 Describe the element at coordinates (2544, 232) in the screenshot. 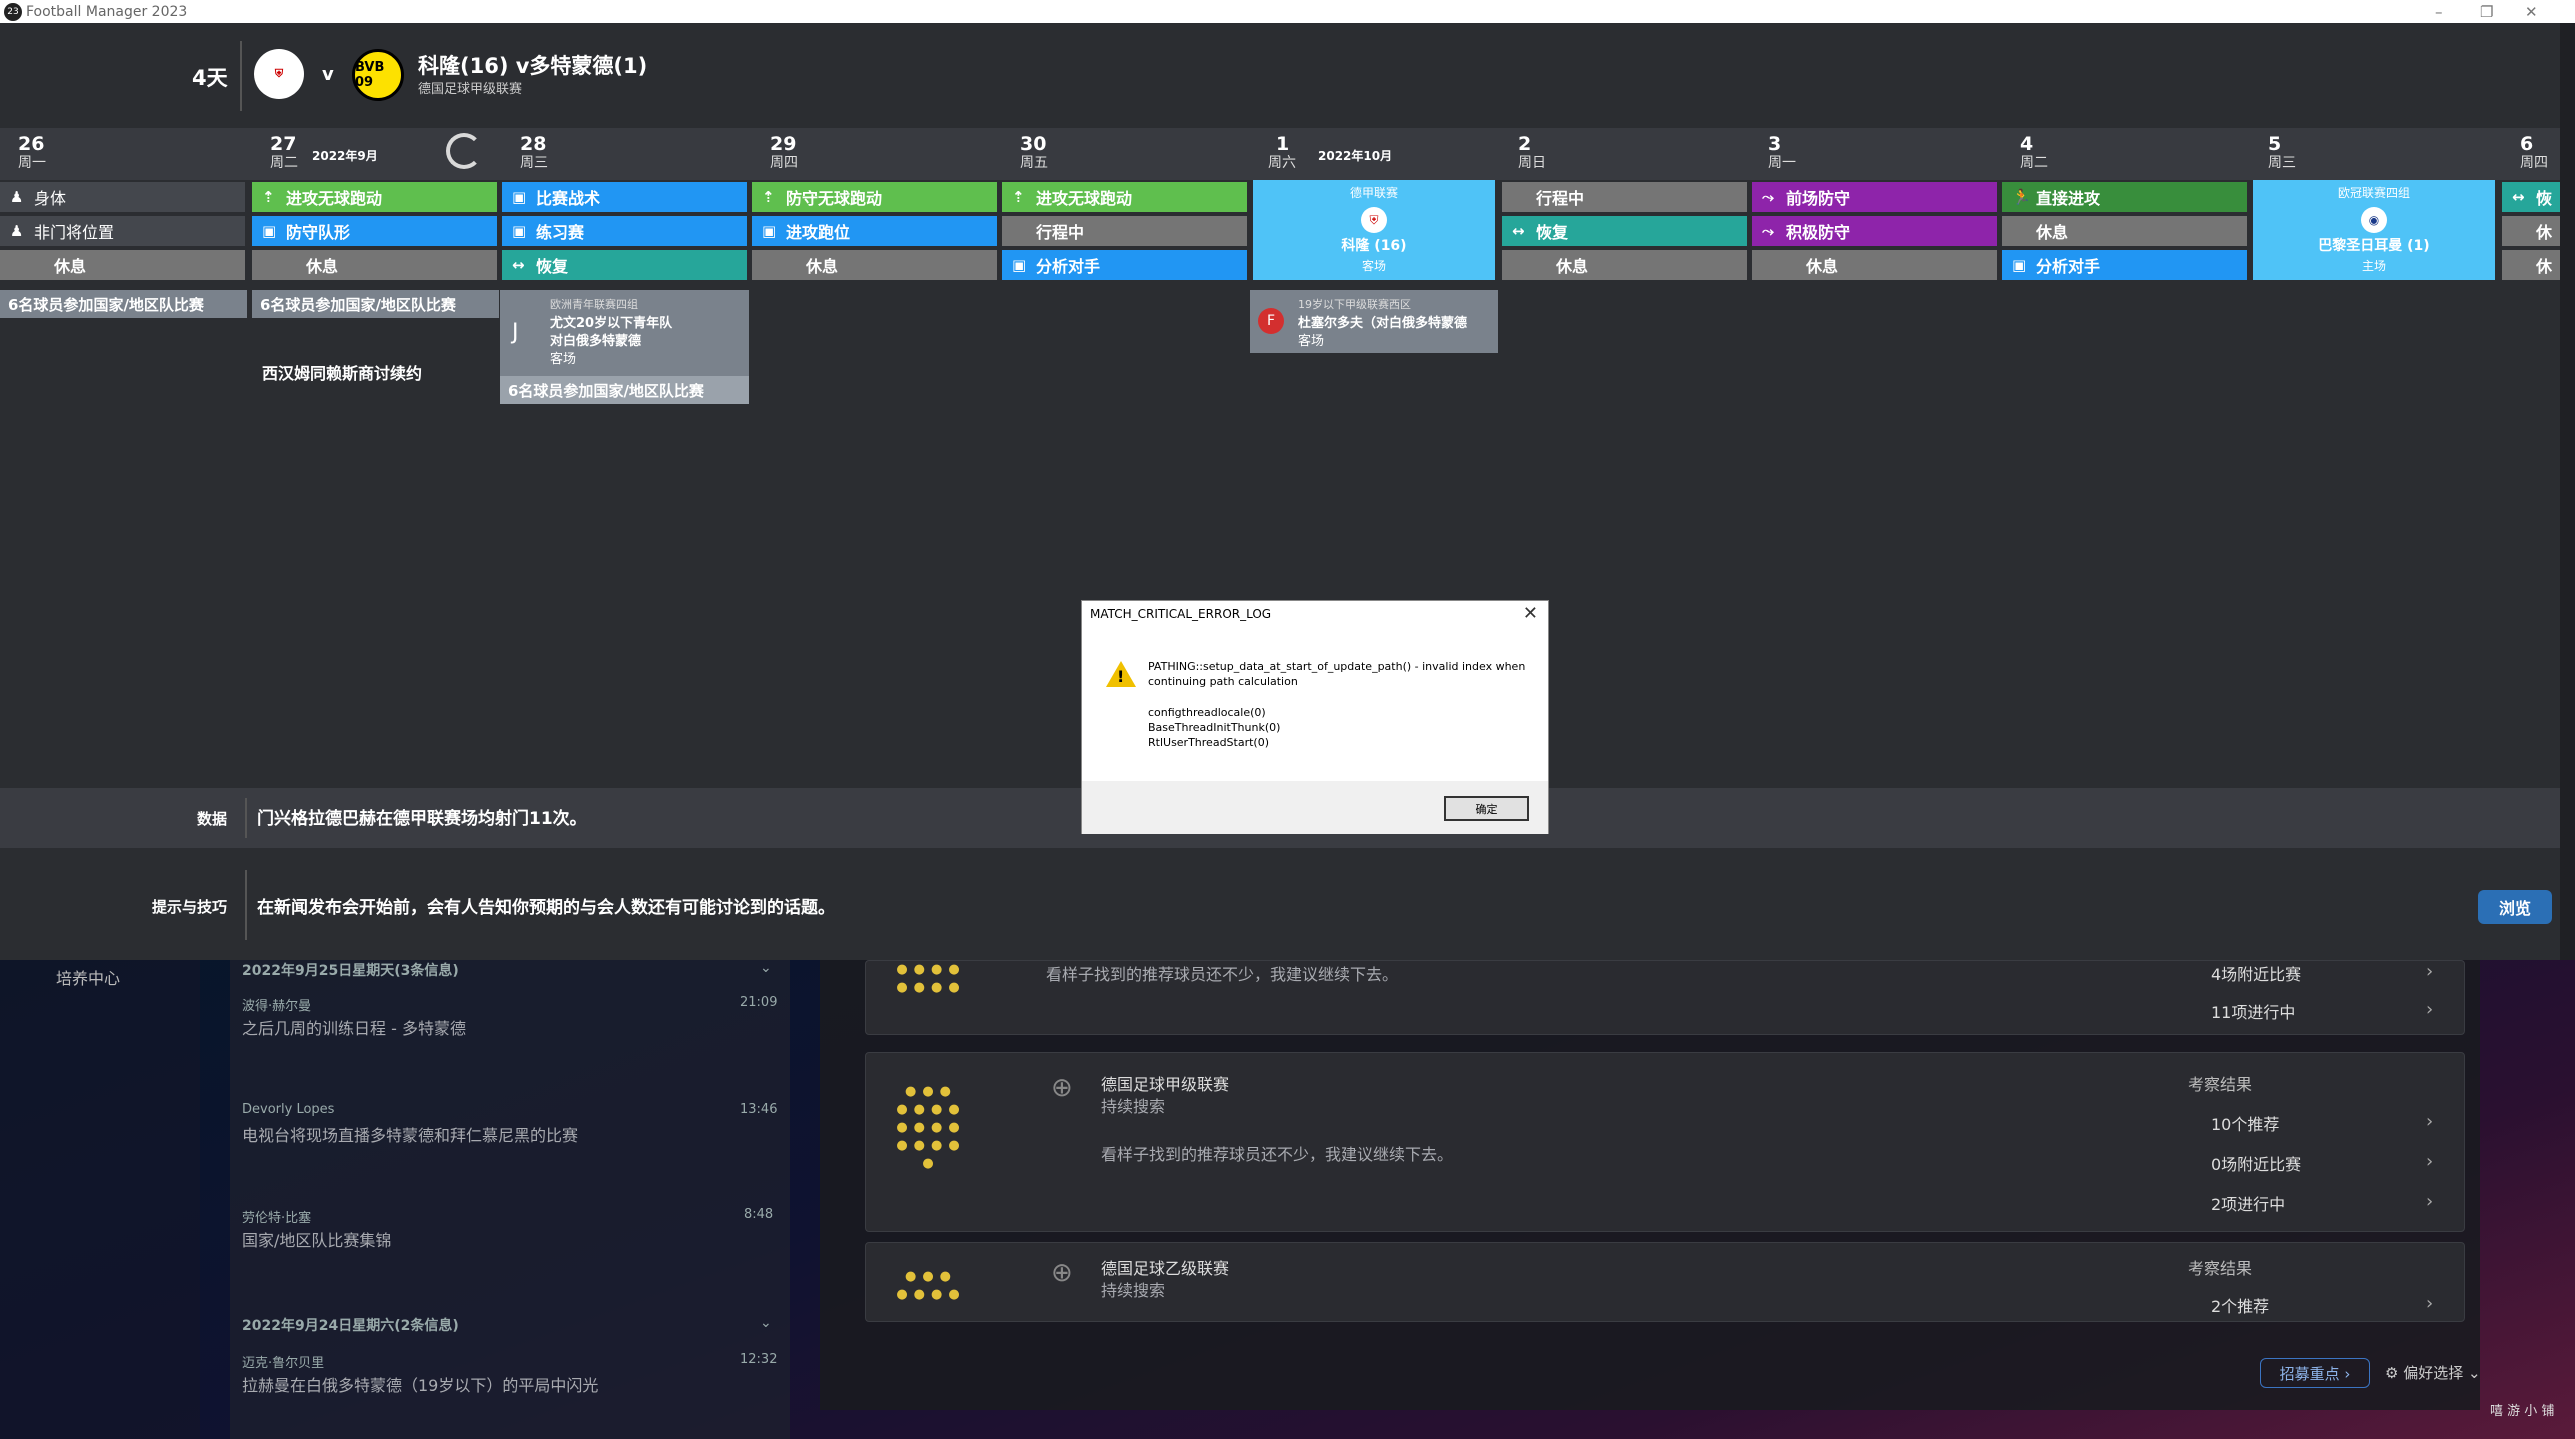

I see `training-session-label: 休` at that location.